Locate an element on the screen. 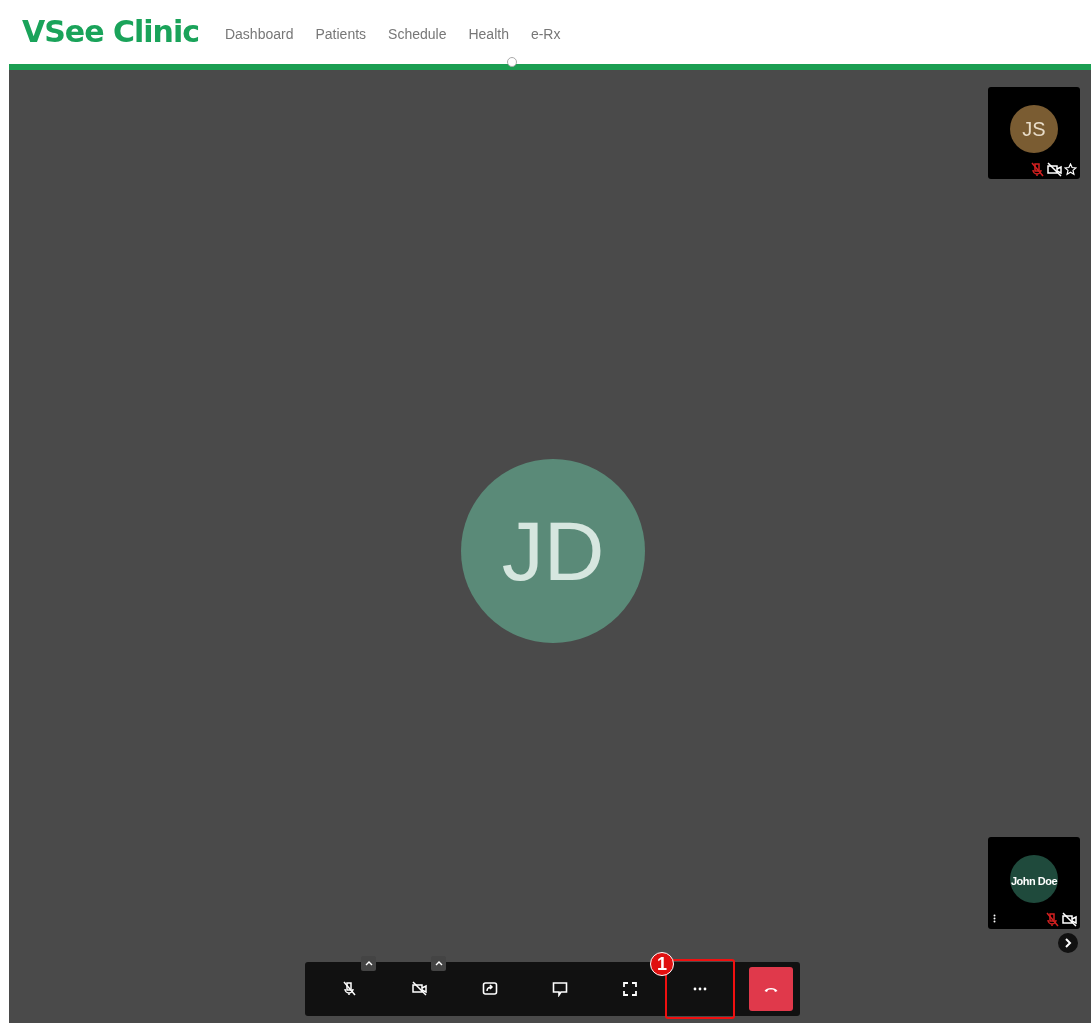  handle-icon is located at coordinates (512, 62).